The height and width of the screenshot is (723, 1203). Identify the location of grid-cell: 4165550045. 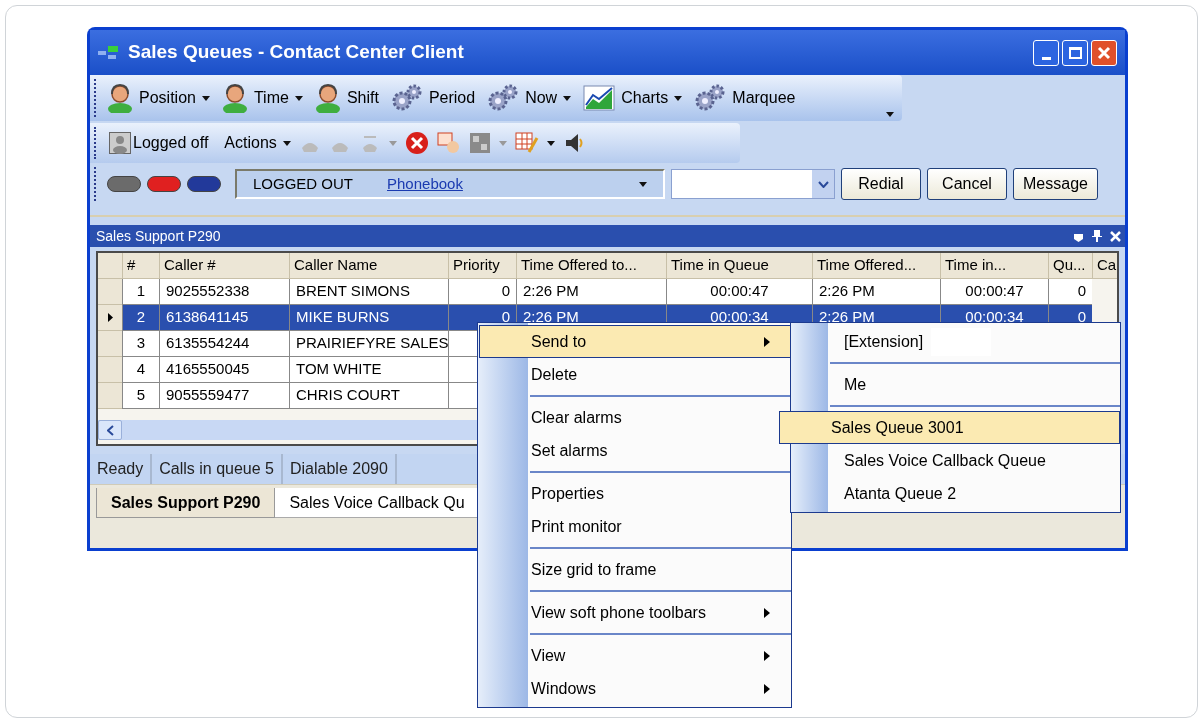
(224, 370).